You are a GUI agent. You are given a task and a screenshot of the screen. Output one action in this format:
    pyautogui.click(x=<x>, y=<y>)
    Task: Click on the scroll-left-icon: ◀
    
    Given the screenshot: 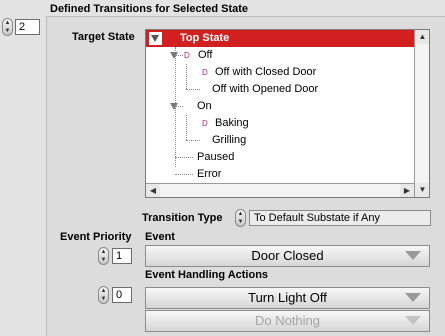 What is the action you would take?
    pyautogui.click(x=153, y=190)
    